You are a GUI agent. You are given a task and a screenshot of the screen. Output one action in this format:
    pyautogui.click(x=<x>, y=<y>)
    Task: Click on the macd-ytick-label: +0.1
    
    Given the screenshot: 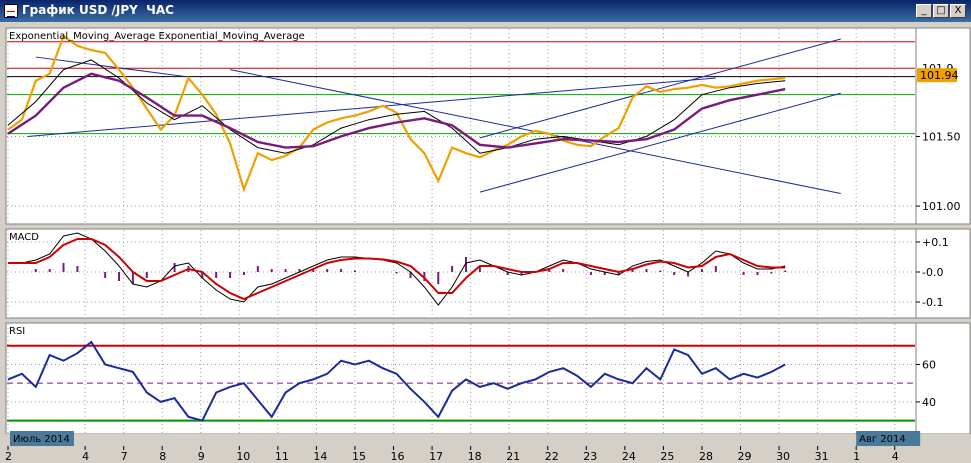 What is the action you would take?
    pyautogui.click(x=935, y=242)
    